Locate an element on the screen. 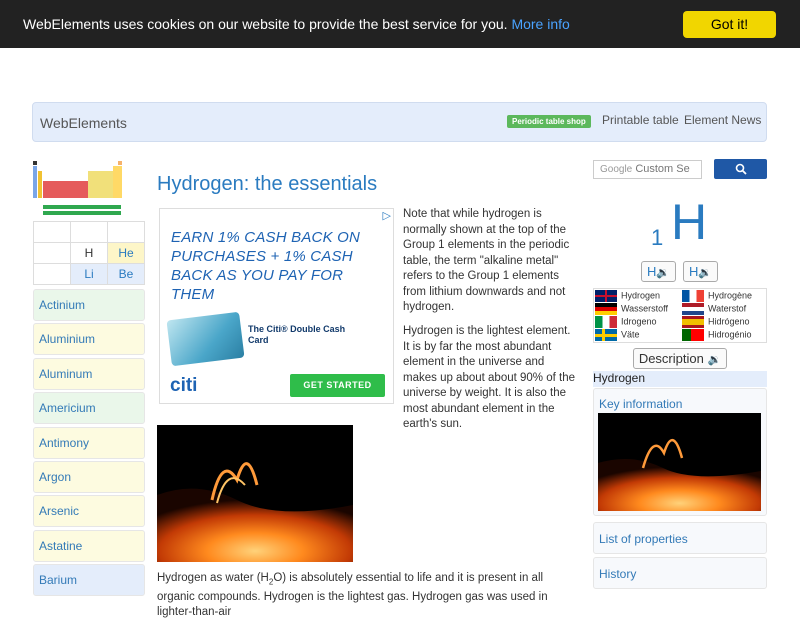  pronunciation-button-us: H🔉 is located at coordinates (700, 271).